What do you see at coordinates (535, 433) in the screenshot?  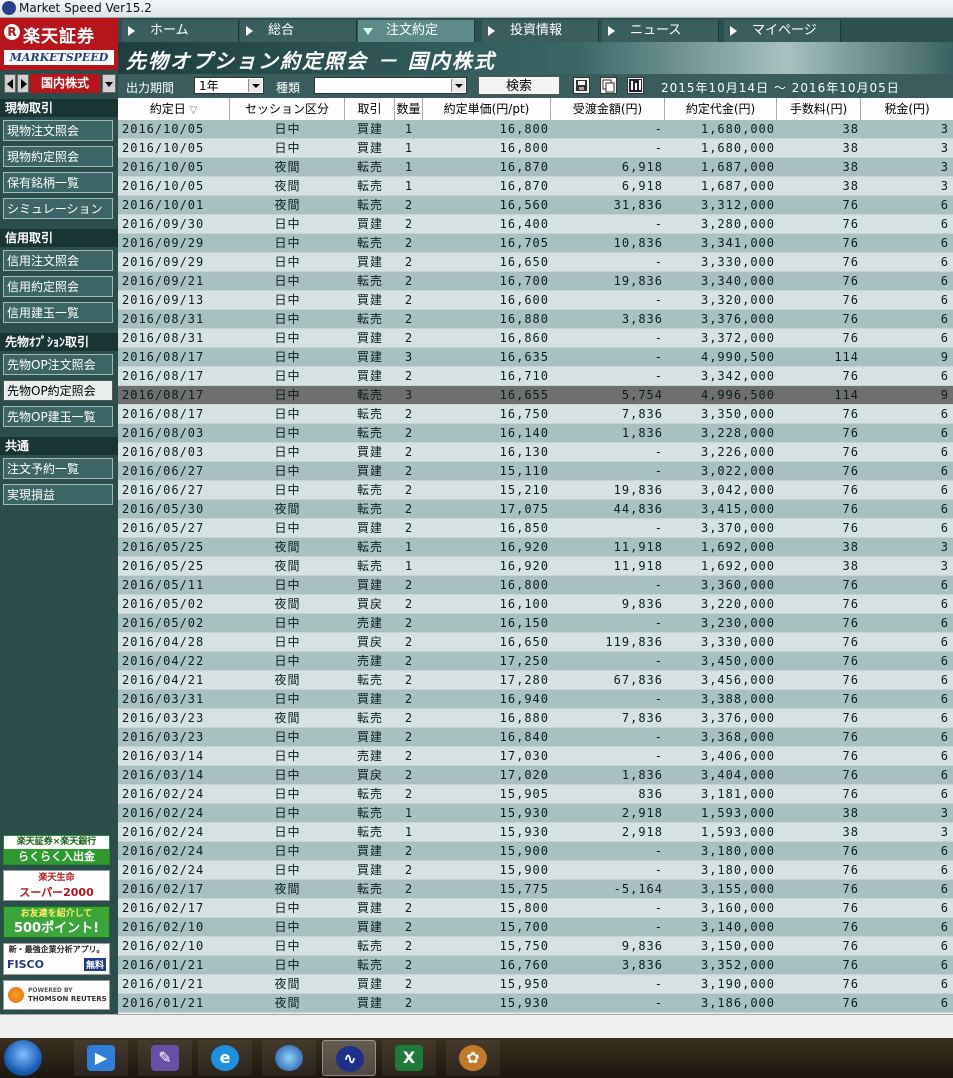 I see `table-row: 2016/08/03 日中 転売 2 16,140 1,836 3,228,000 76 6` at bounding box center [535, 433].